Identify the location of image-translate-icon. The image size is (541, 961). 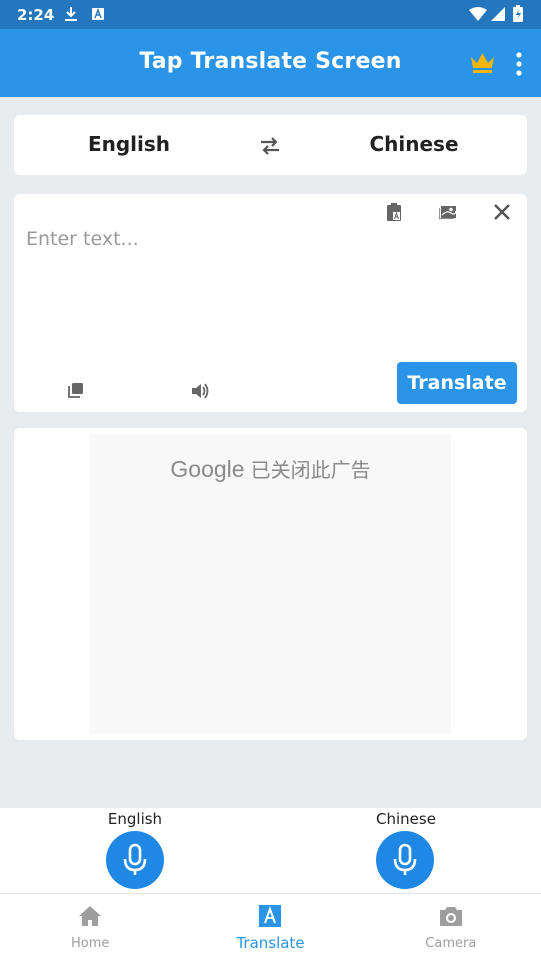
(448, 211).